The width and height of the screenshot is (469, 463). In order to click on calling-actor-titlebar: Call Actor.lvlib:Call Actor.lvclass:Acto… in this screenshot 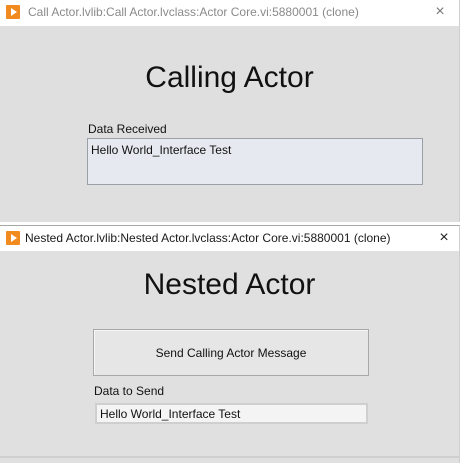, I will do `click(229, 13)`.